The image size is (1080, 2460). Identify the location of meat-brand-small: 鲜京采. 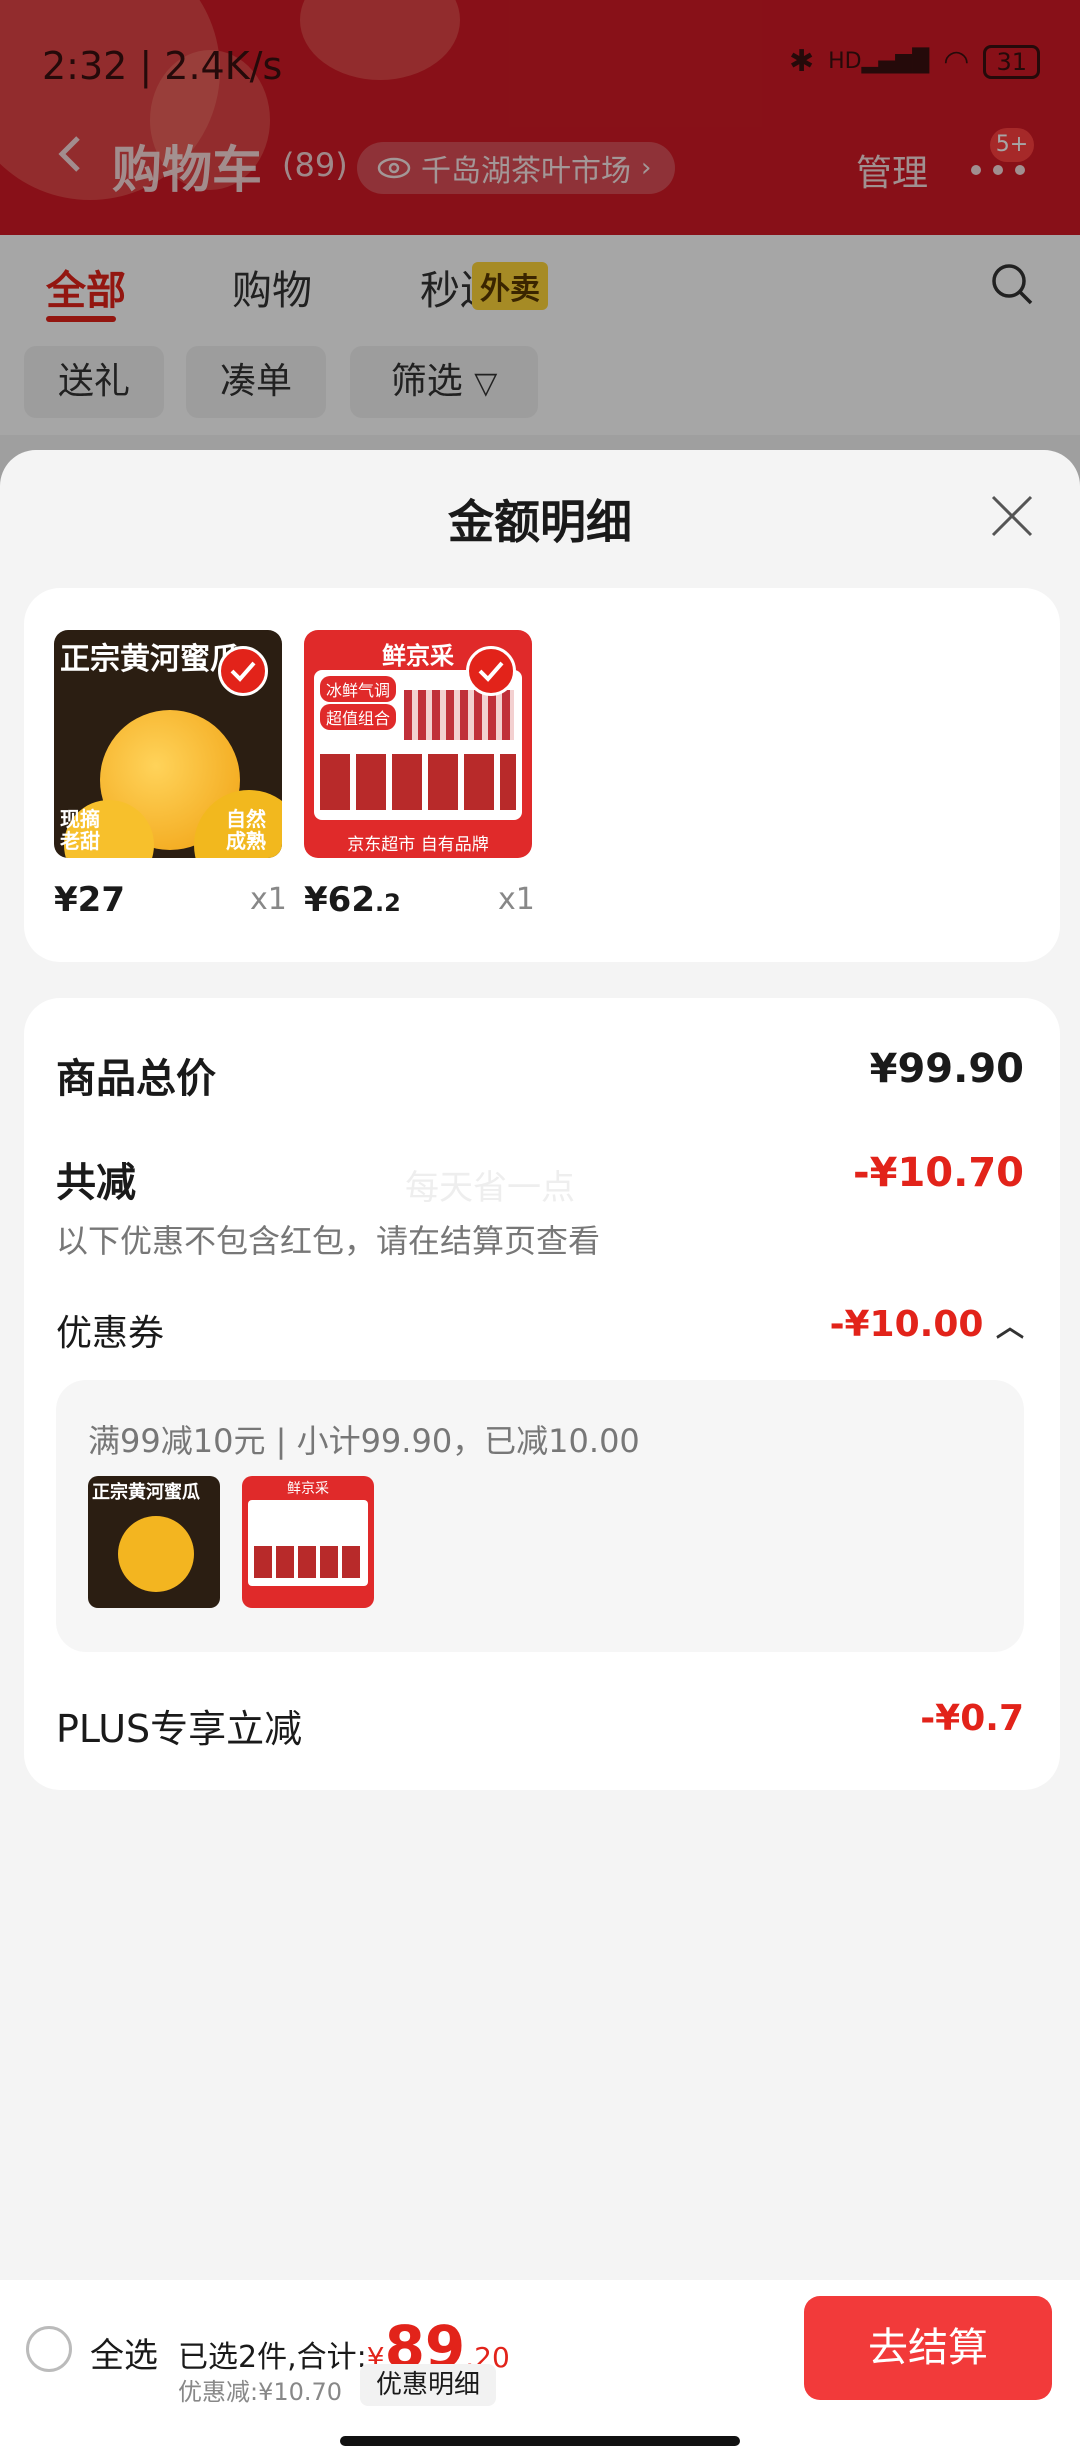
(308, 1489).